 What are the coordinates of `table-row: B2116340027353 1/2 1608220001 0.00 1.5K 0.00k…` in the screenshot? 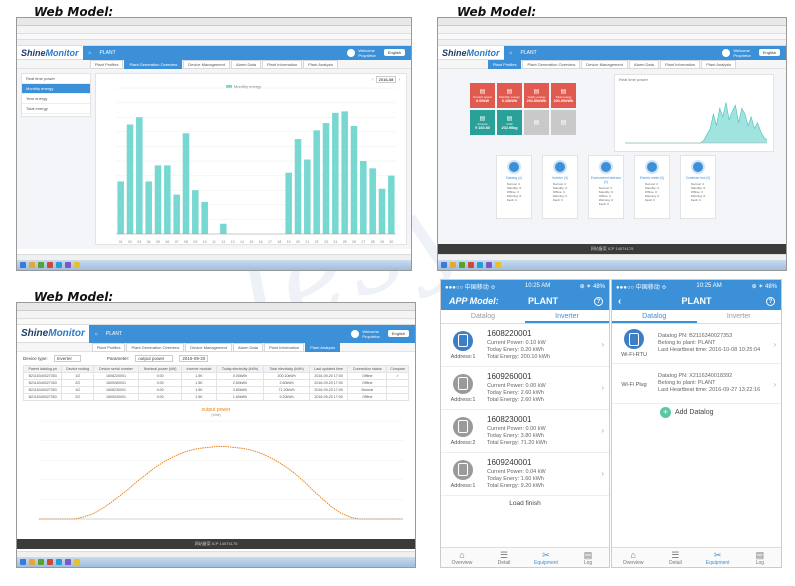 It's located at (215, 376).